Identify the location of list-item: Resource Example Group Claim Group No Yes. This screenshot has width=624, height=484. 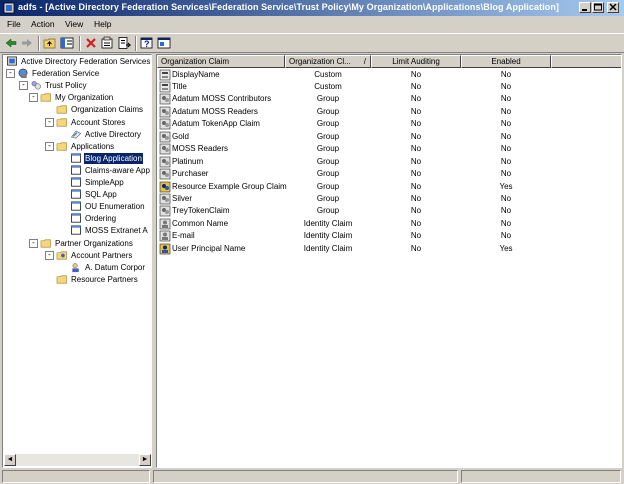
(389, 187).